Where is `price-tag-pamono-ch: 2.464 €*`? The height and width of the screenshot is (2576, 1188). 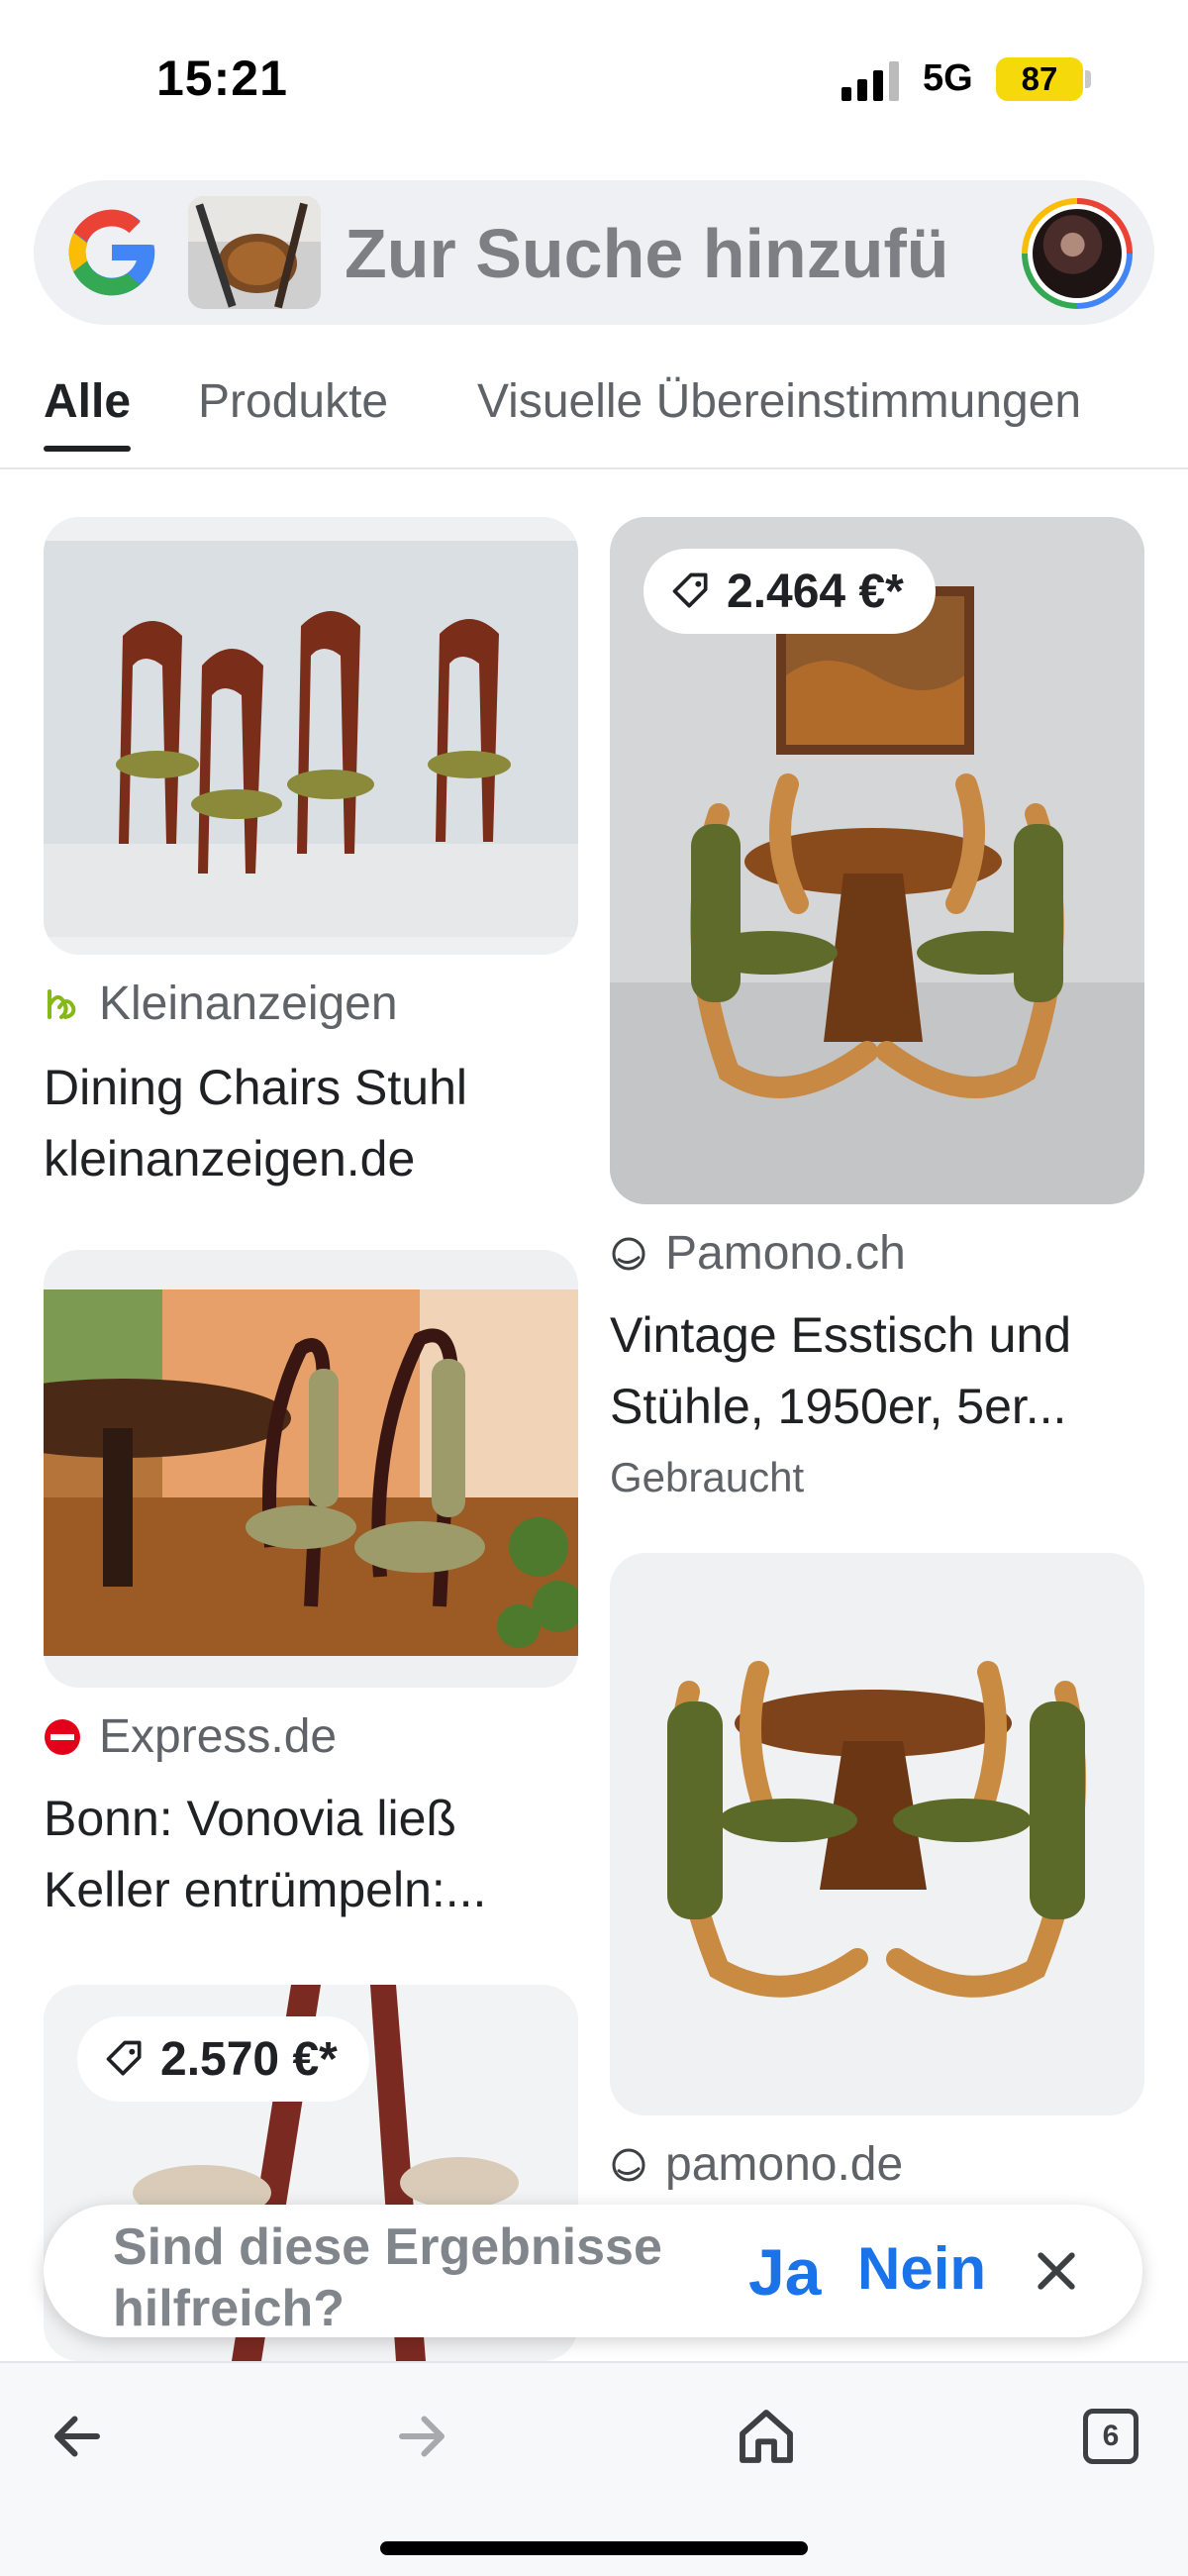
price-tag-pamono-ch: 2.464 €* is located at coordinates (790, 591).